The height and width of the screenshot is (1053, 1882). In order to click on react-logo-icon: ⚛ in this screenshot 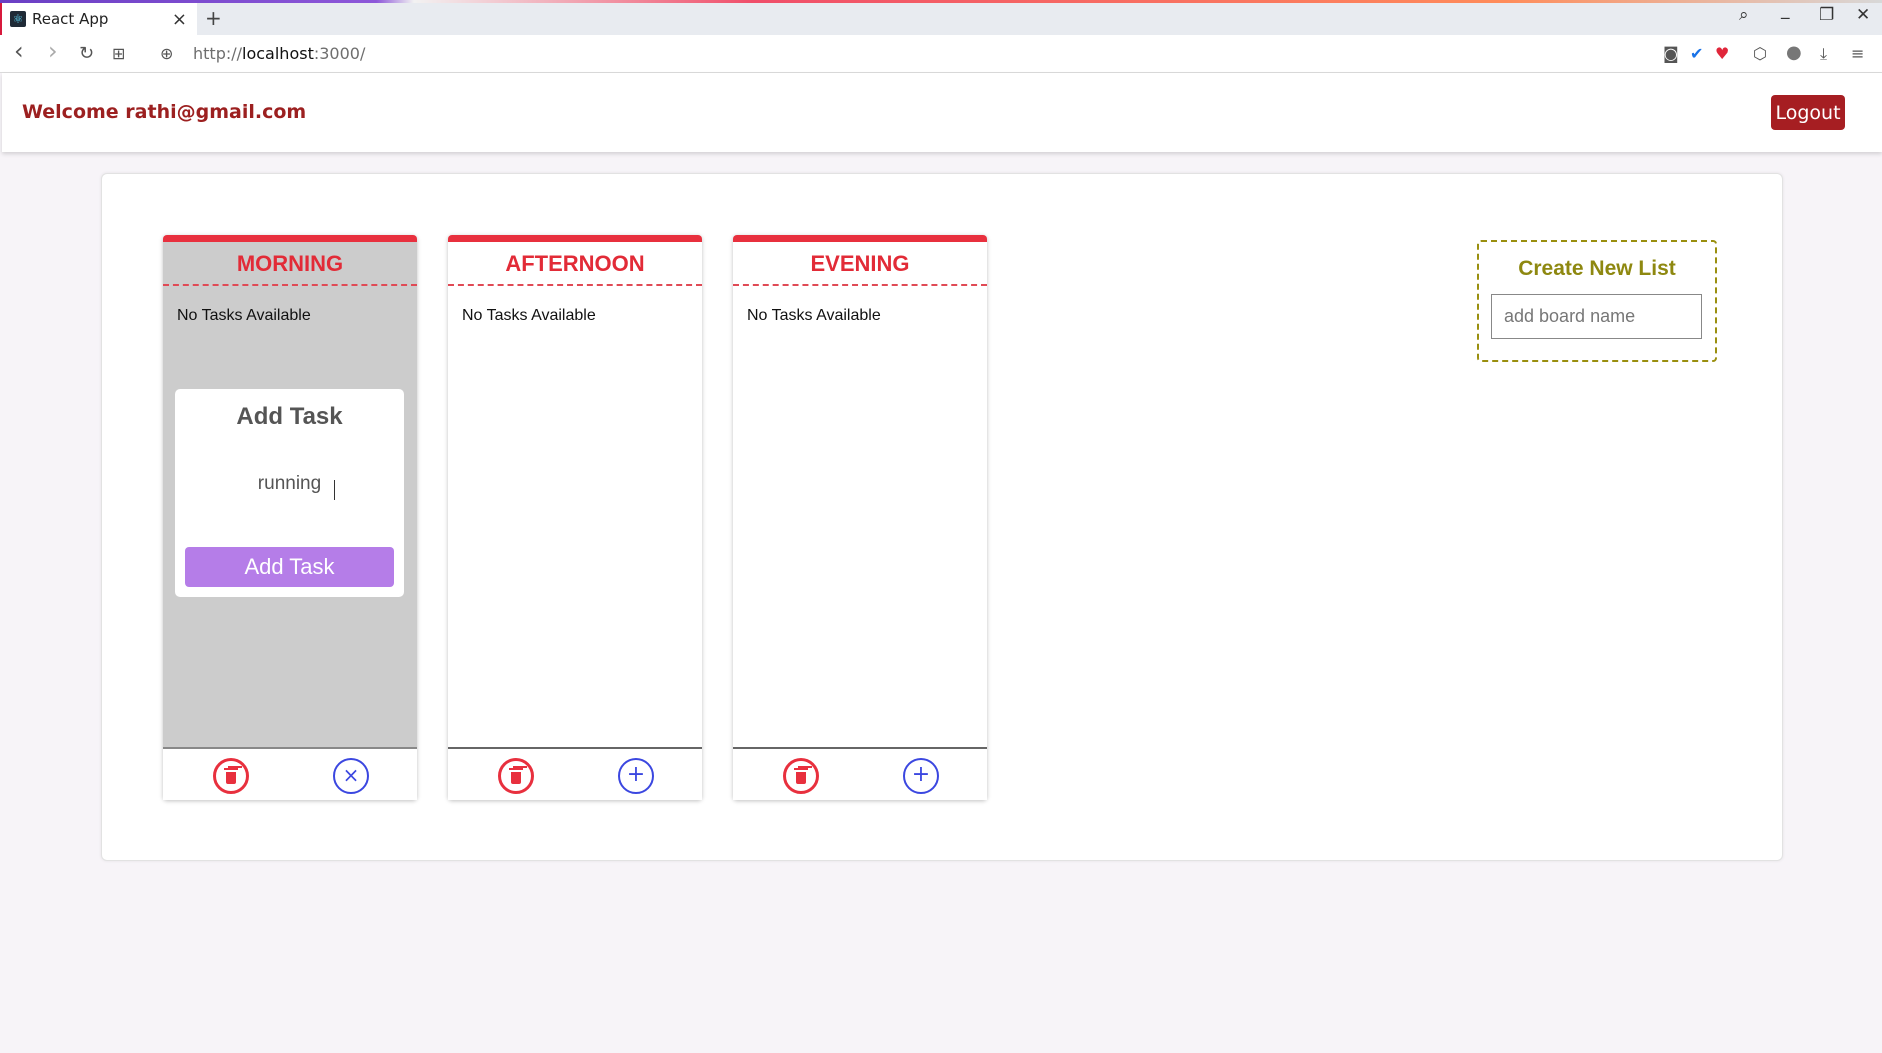, I will do `click(18, 19)`.